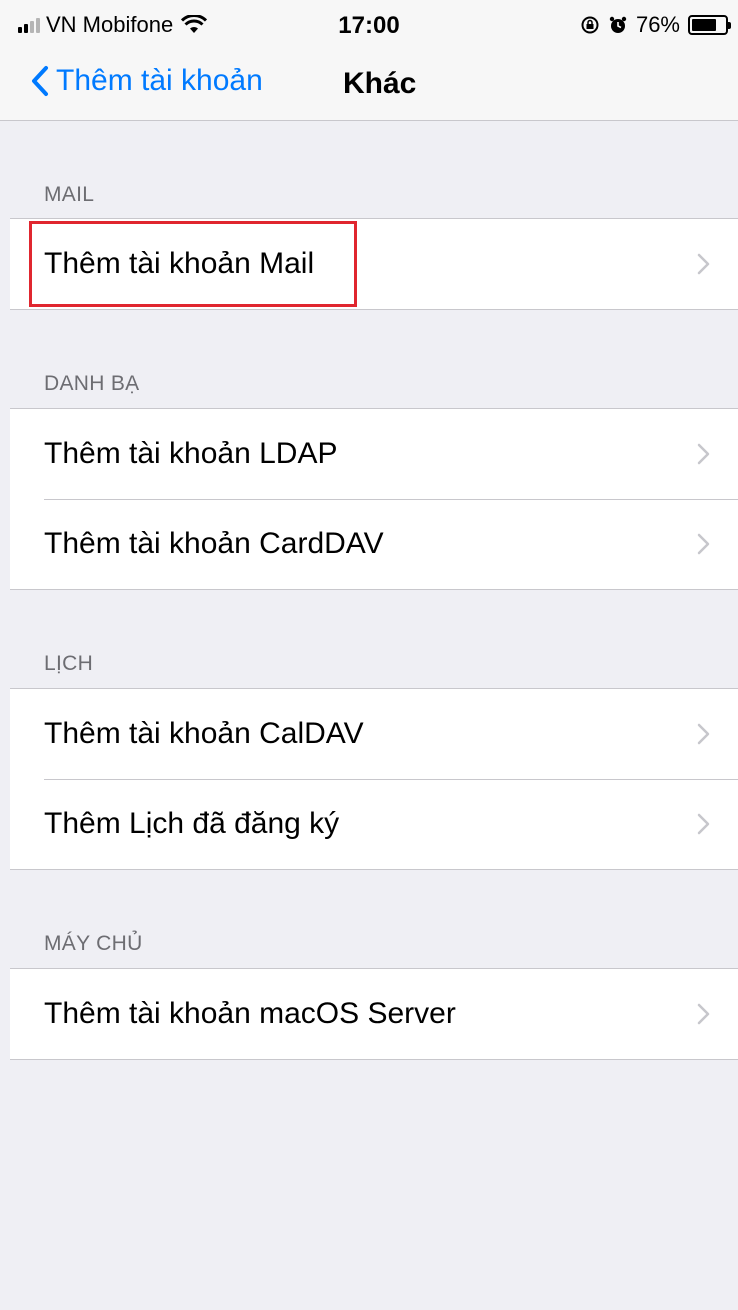 Image resolution: width=738 pixels, height=1310 pixels. Describe the element at coordinates (69, 194) in the screenshot. I see `section-header-mail: MAIL` at that location.